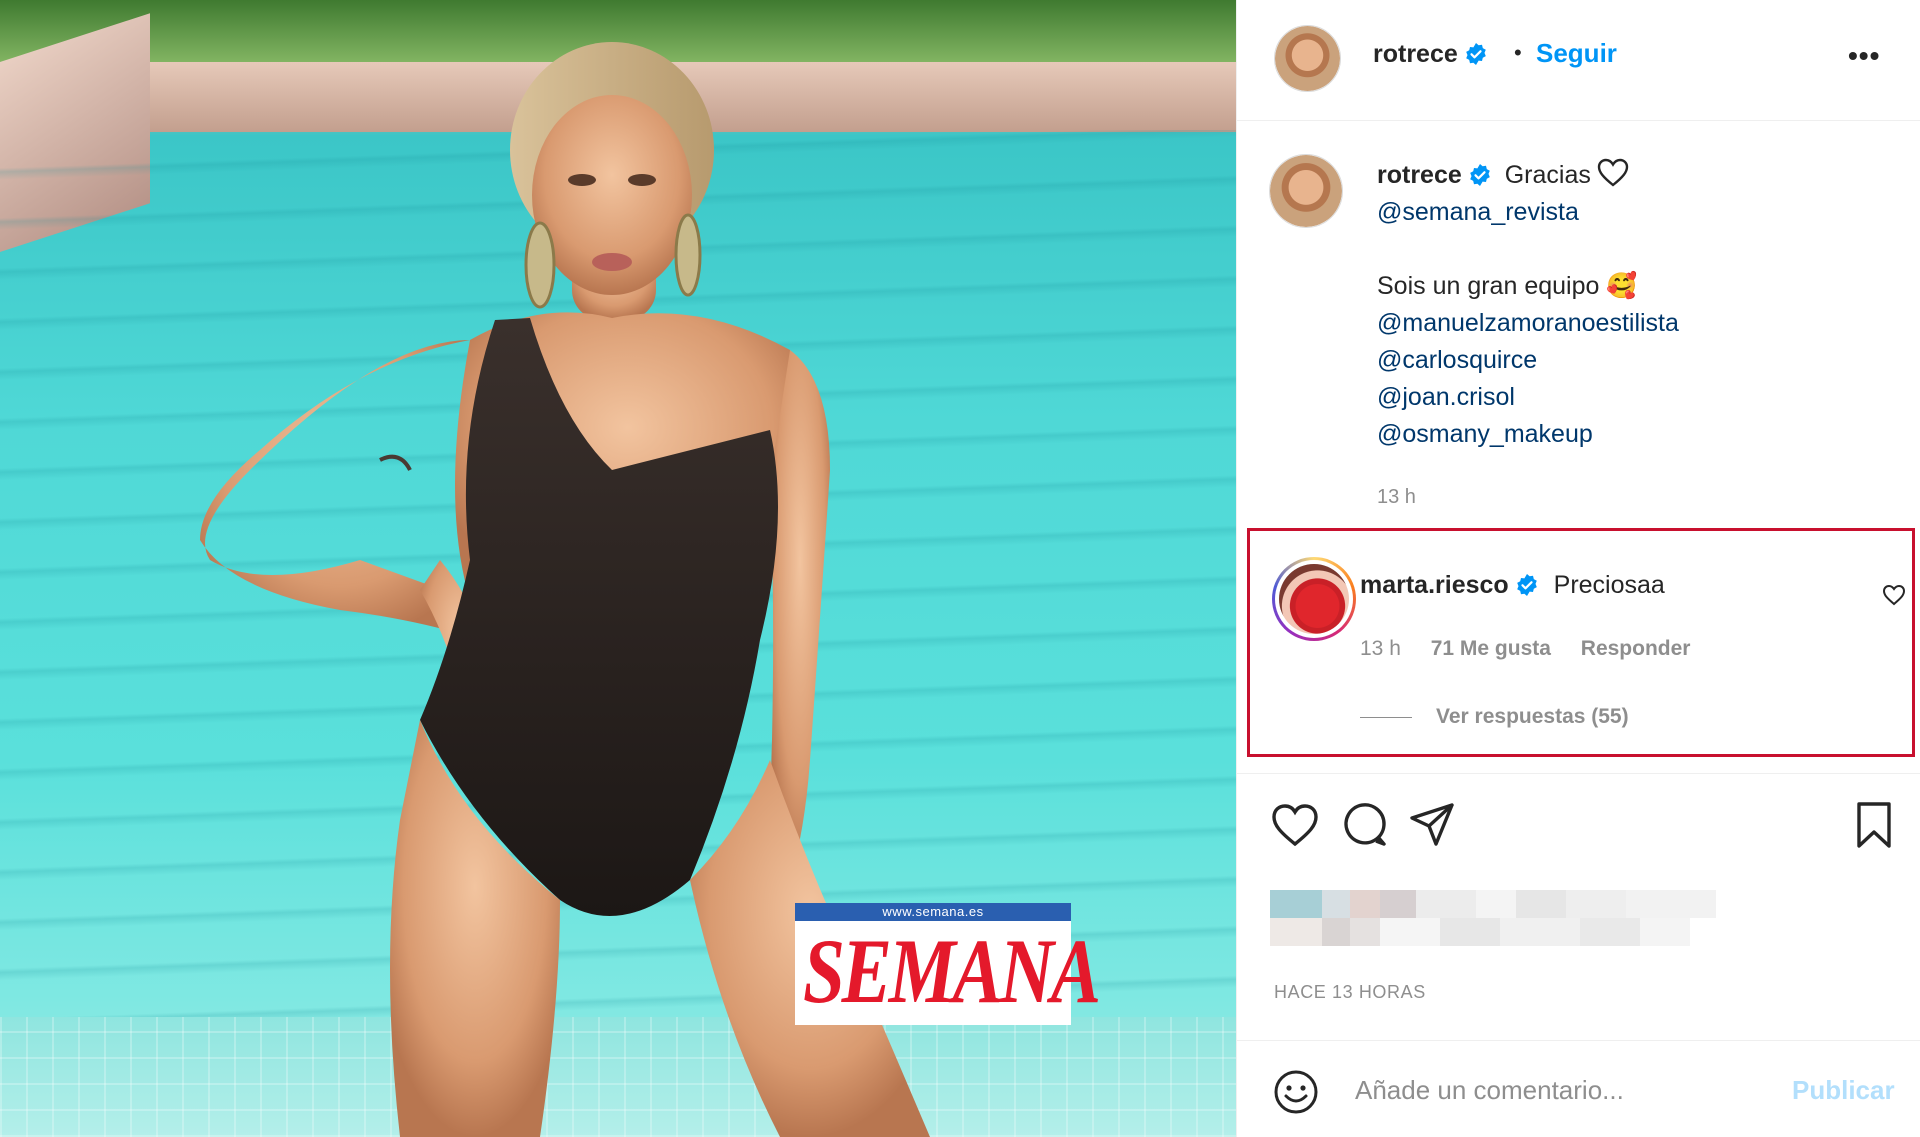 The image size is (1920, 1137). Describe the element at coordinates (1419, 175) in the screenshot. I see `caption-username: rotrece` at that location.